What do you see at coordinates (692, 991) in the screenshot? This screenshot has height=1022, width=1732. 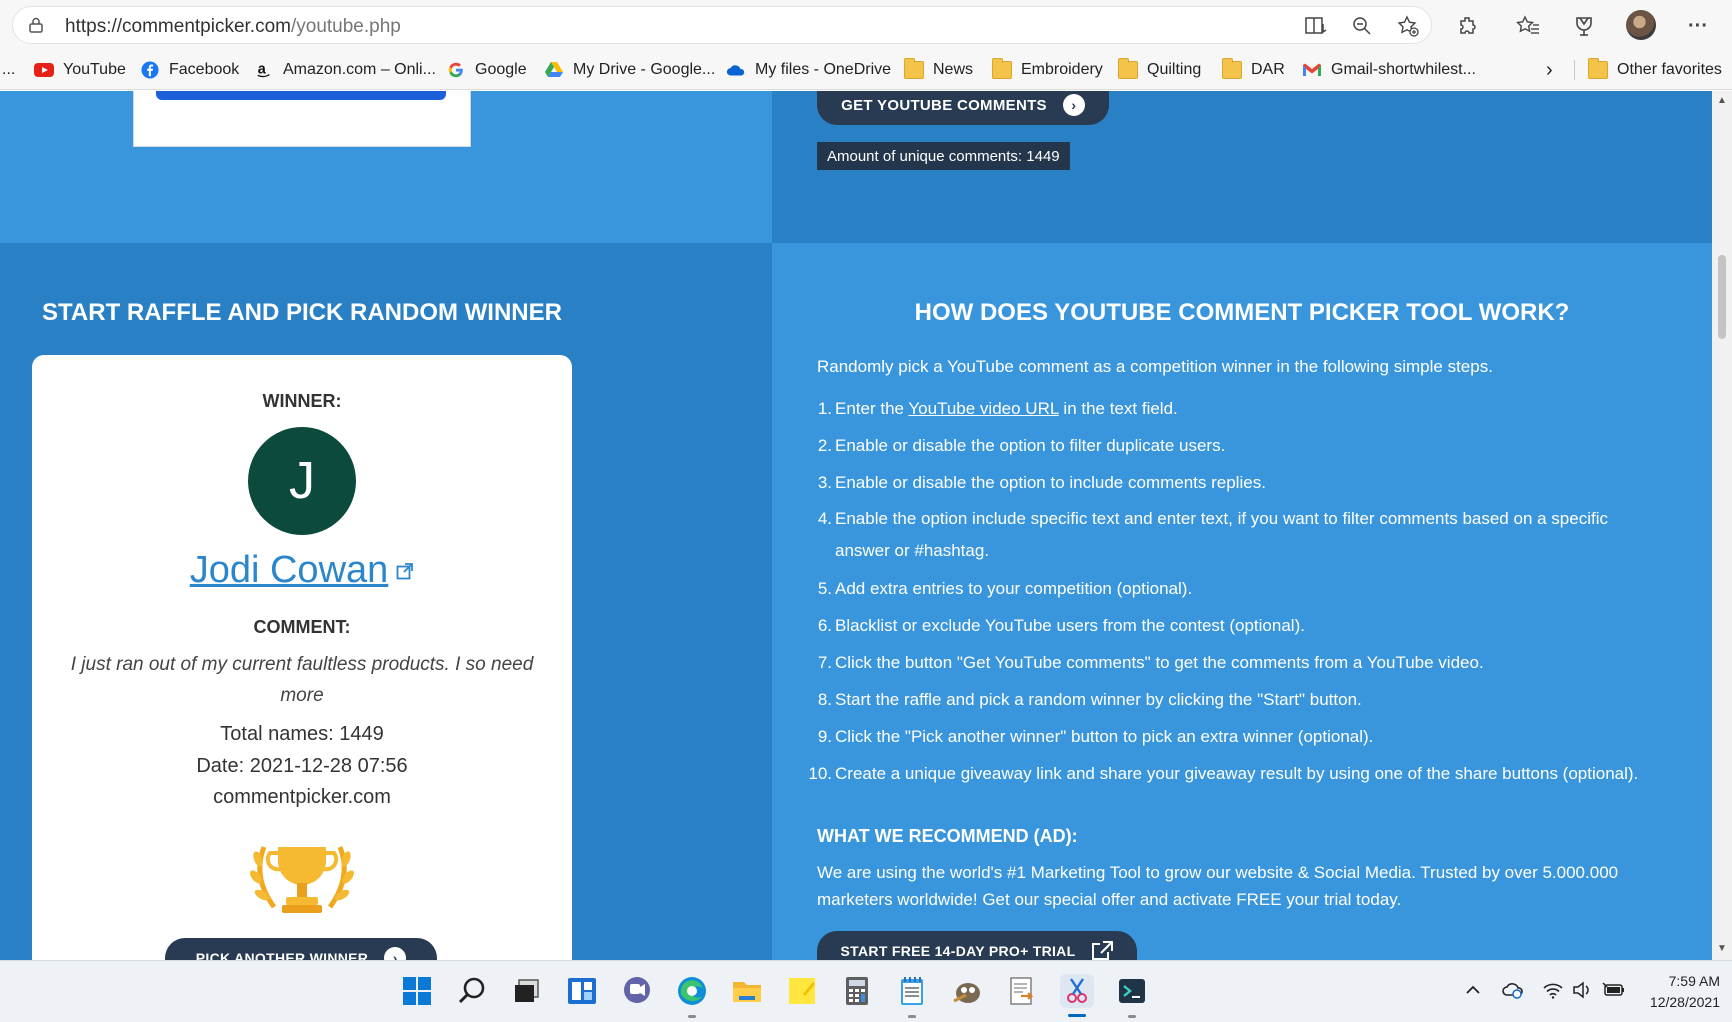 I see `edge-browser-icon` at bounding box center [692, 991].